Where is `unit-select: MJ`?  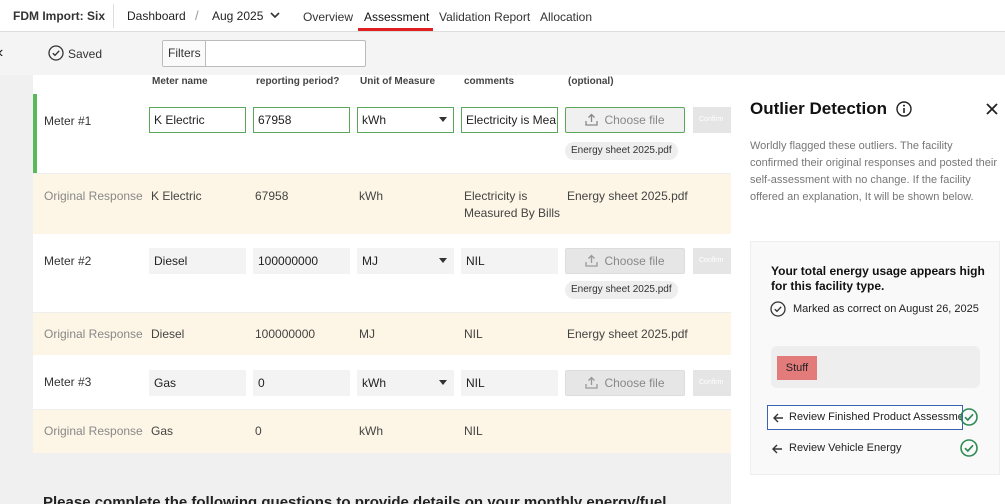
unit-select: MJ is located at coordinates (405, 261).